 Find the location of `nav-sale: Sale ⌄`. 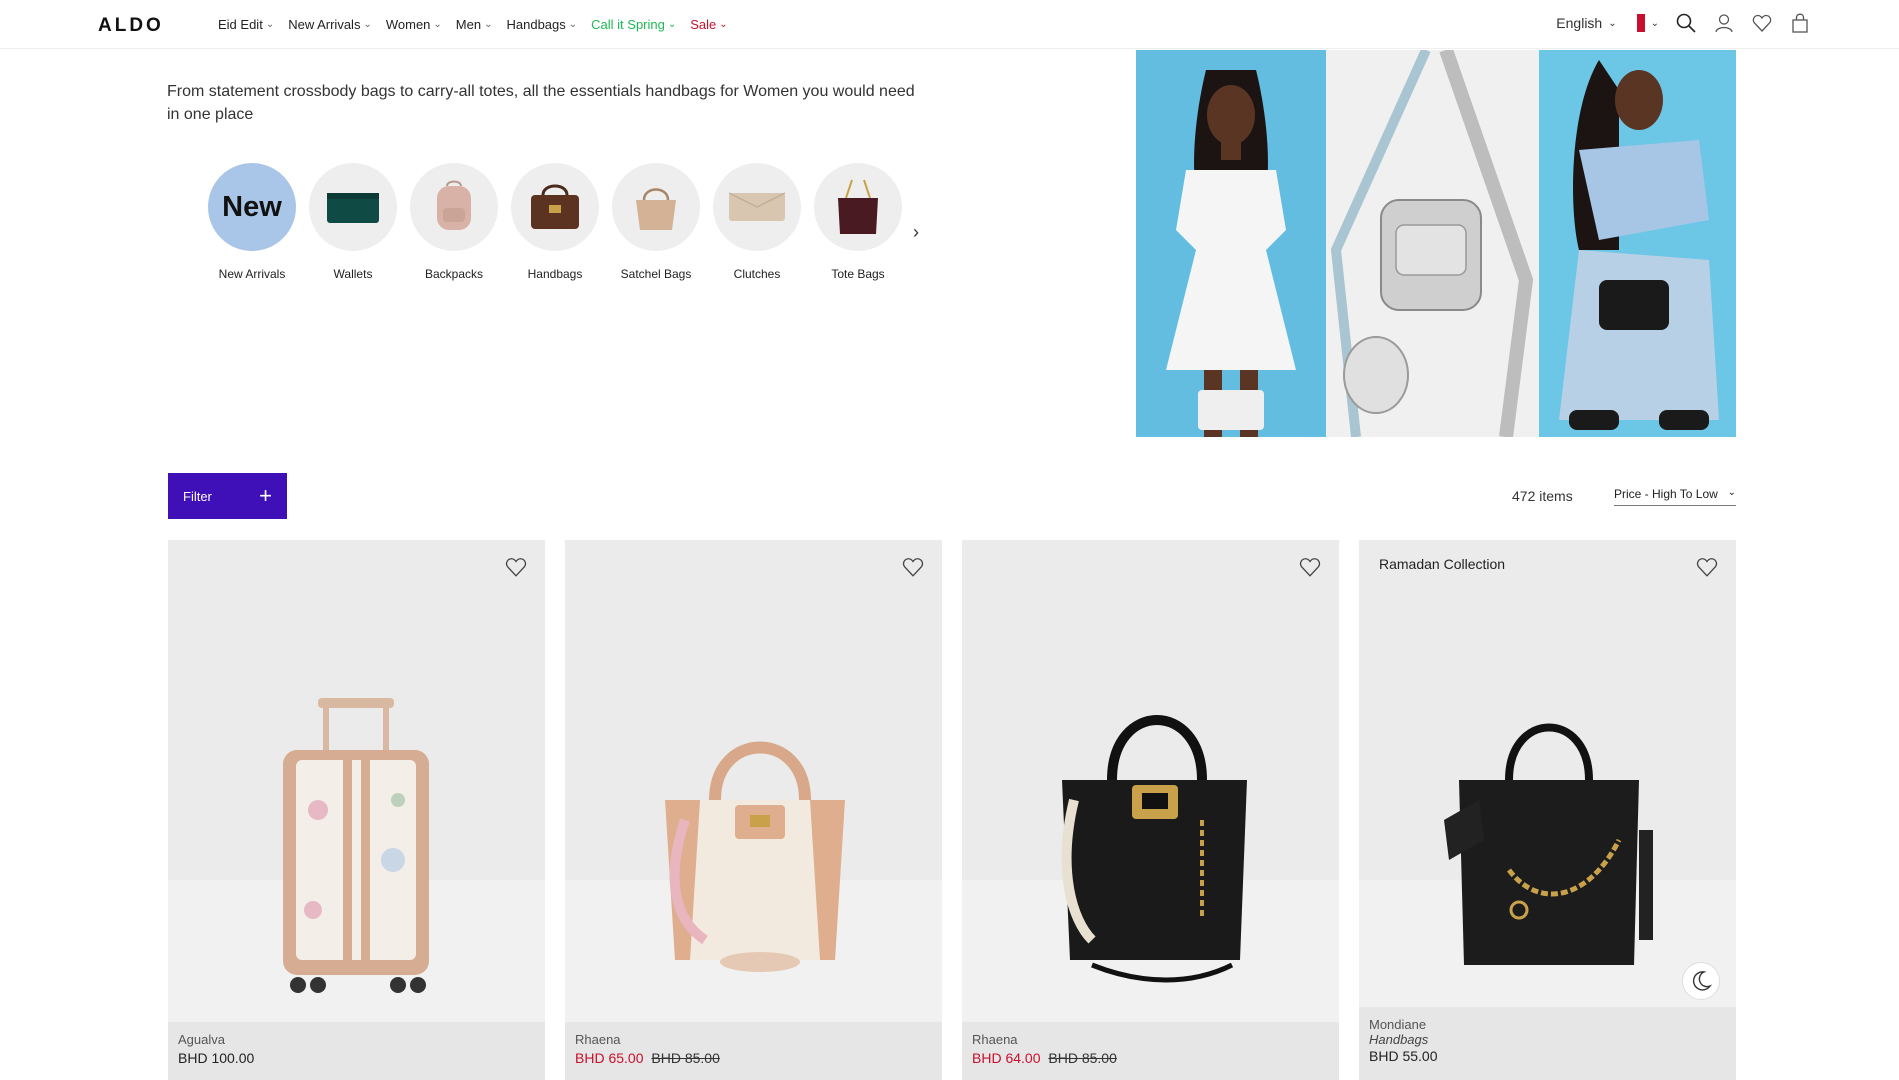

nav-sale: Sale ⌄ is located at coordinates (708, 24).